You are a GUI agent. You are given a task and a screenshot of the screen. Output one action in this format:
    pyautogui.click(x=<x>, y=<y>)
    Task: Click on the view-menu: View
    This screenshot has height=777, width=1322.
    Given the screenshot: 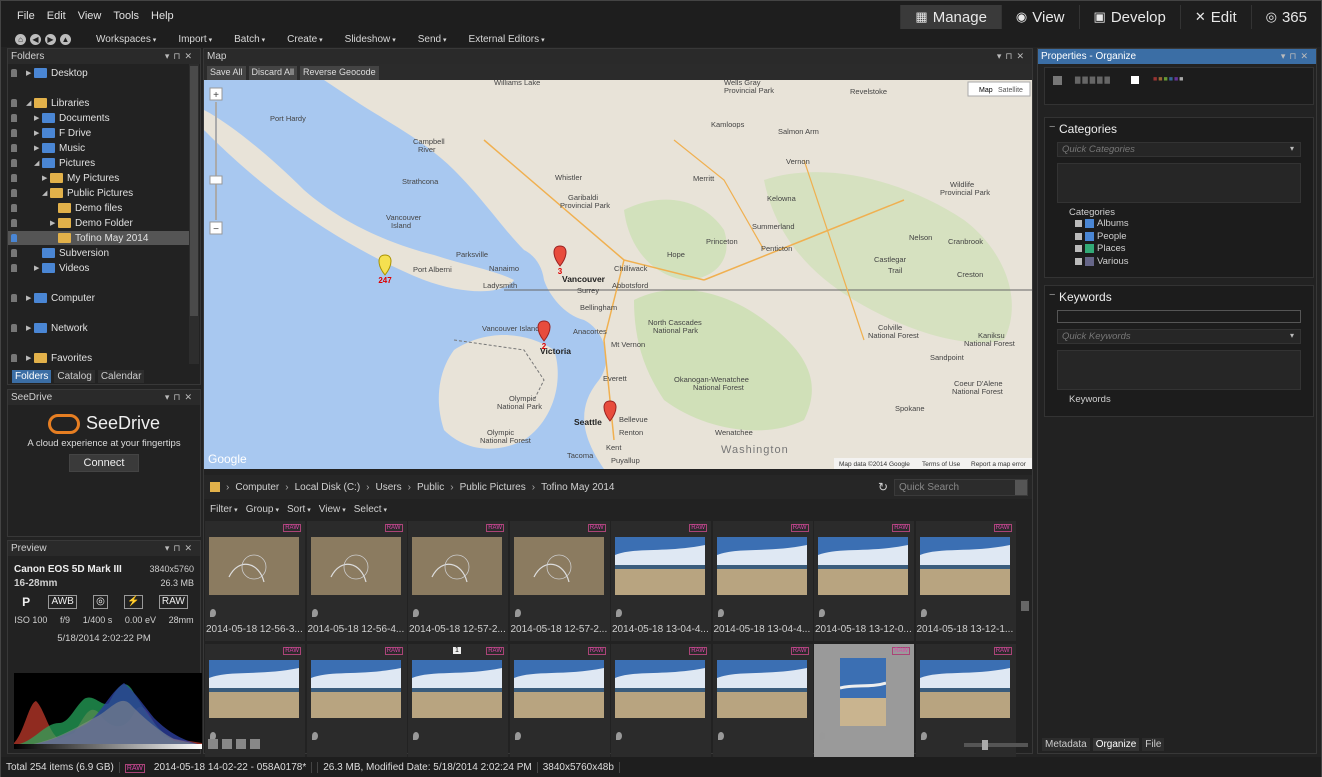 What is the action you would take?
    pyautogui.click(x=332, y=509)
    